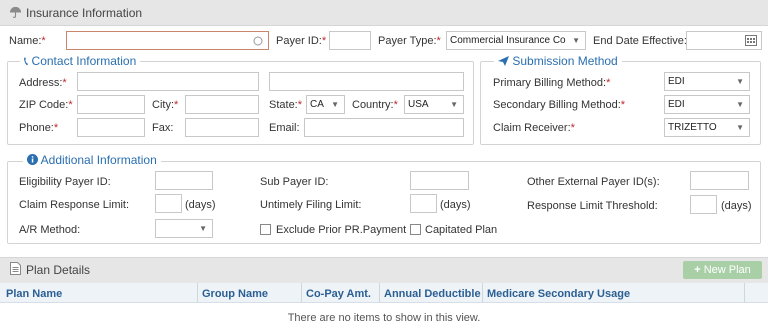  What do you see at coordinates (301, 41) in the screenshot?
I see `payer-id-label: Payer ID:*` at bounding box center [301, 41].